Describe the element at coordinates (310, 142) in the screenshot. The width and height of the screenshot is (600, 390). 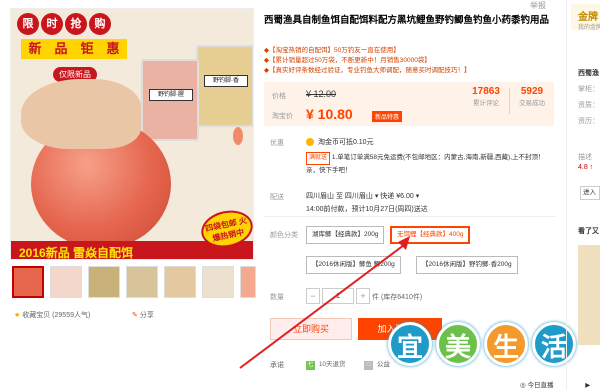
I see `coin-icon` at that location.